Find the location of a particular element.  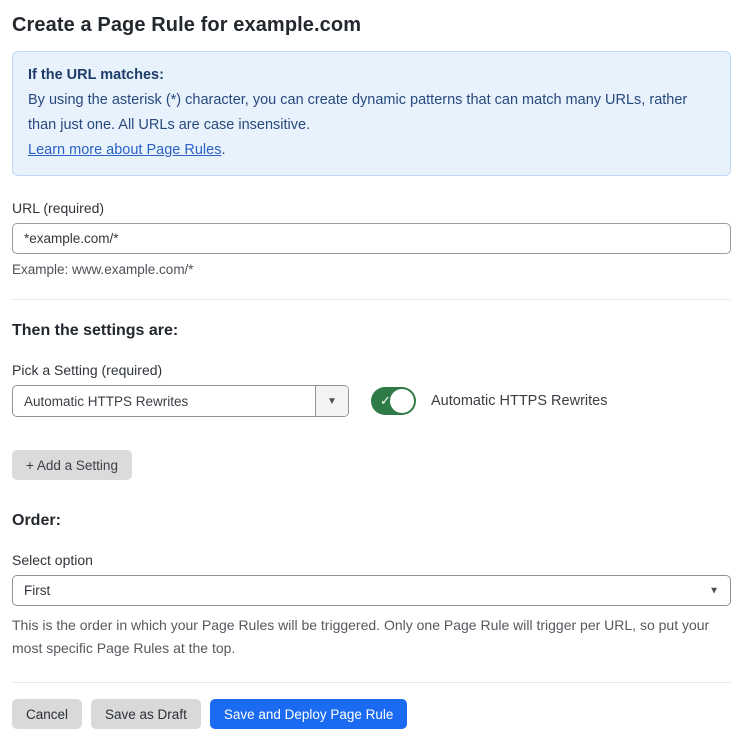

add-setting-button: + Add a Setting is located at coordinates (72, 465).